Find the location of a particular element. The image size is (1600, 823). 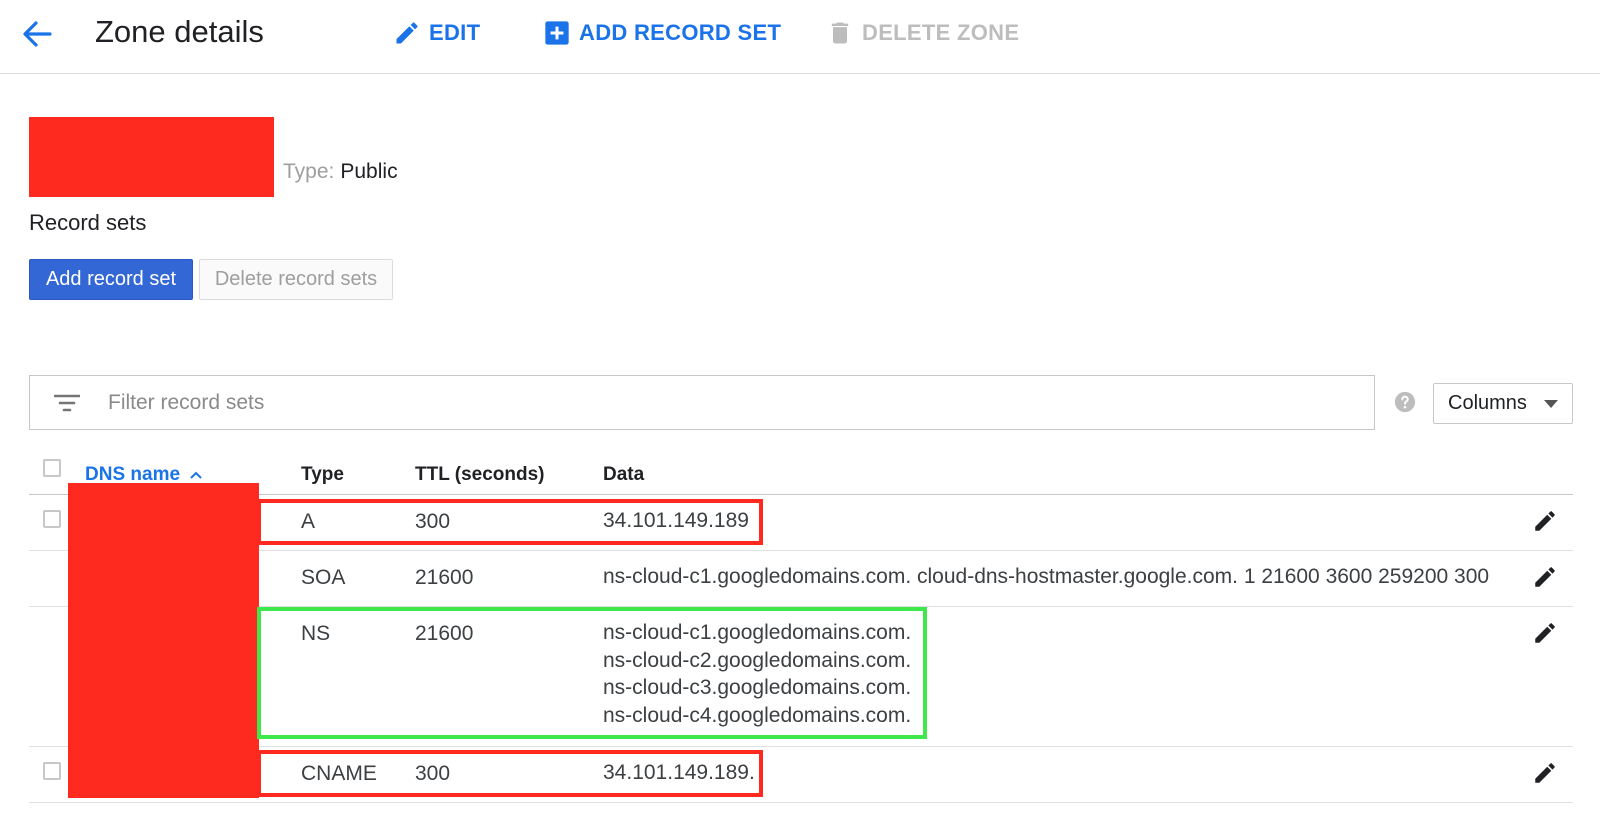

page-title: Zone details is located at coordinates (179, 31).